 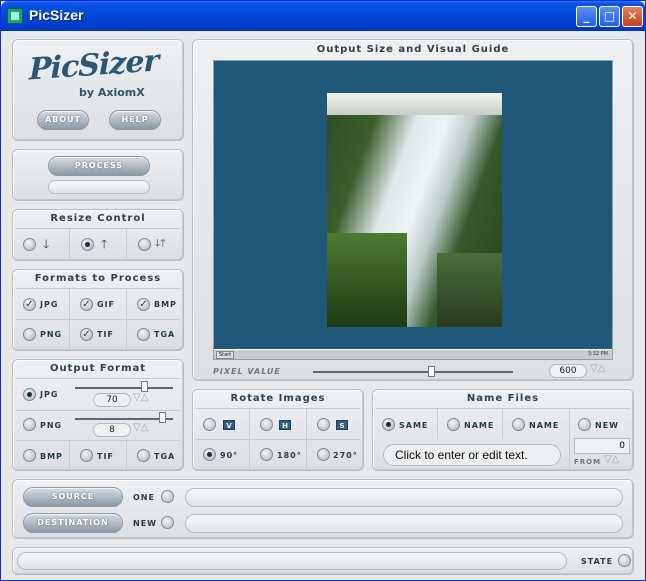 What do you see at coordinates (453, 424) in the screenshot?
I see `name-prefix-radio` at bounding box center [453, 424].